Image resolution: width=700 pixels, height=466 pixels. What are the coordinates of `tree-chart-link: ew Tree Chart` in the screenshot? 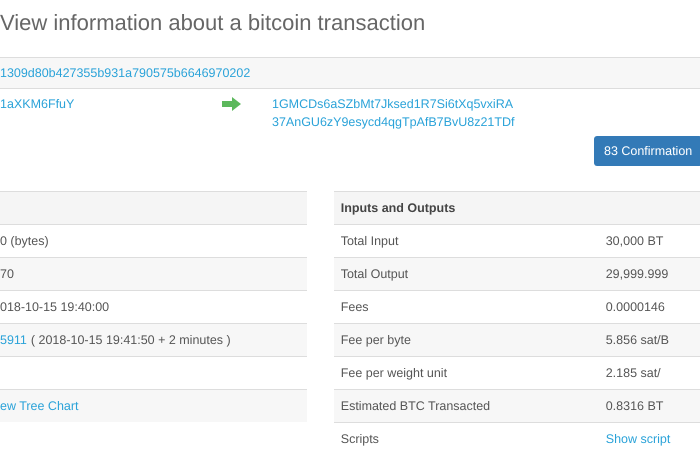 It's located at (39, 406).